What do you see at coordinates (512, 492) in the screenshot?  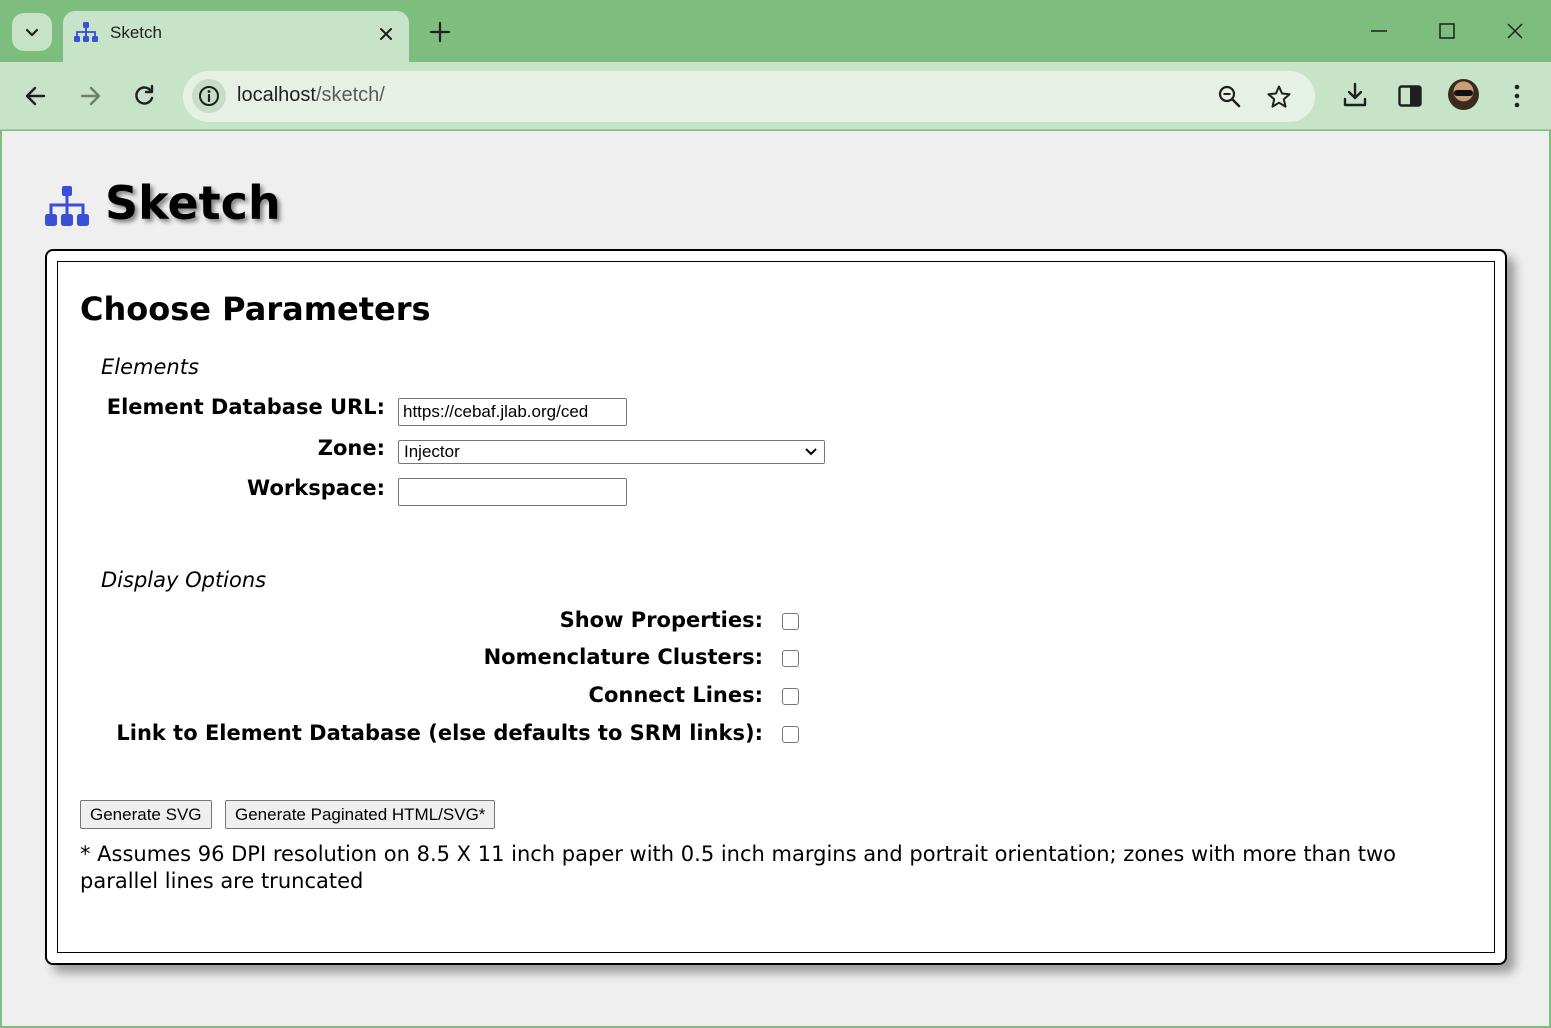 I see `workspace-input` at bounding box center [512, 492].